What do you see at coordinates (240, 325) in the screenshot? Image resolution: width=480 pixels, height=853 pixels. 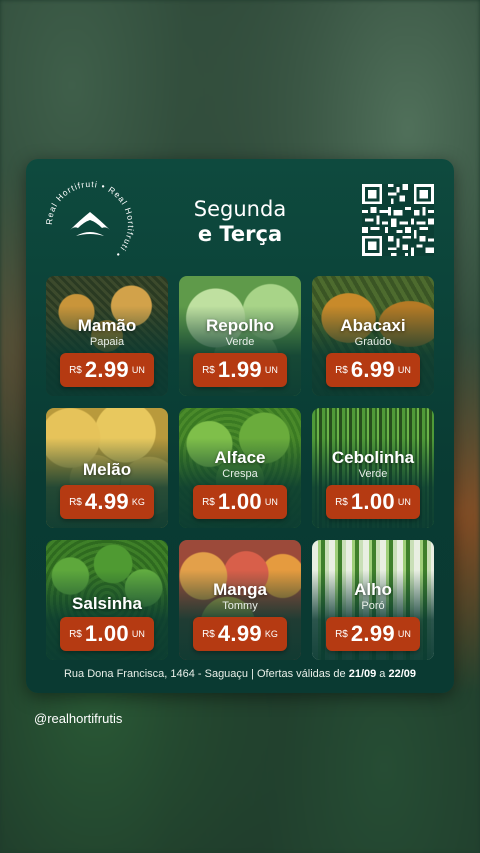 I see `product-name: Repolho` at bounding box center [240, 325].